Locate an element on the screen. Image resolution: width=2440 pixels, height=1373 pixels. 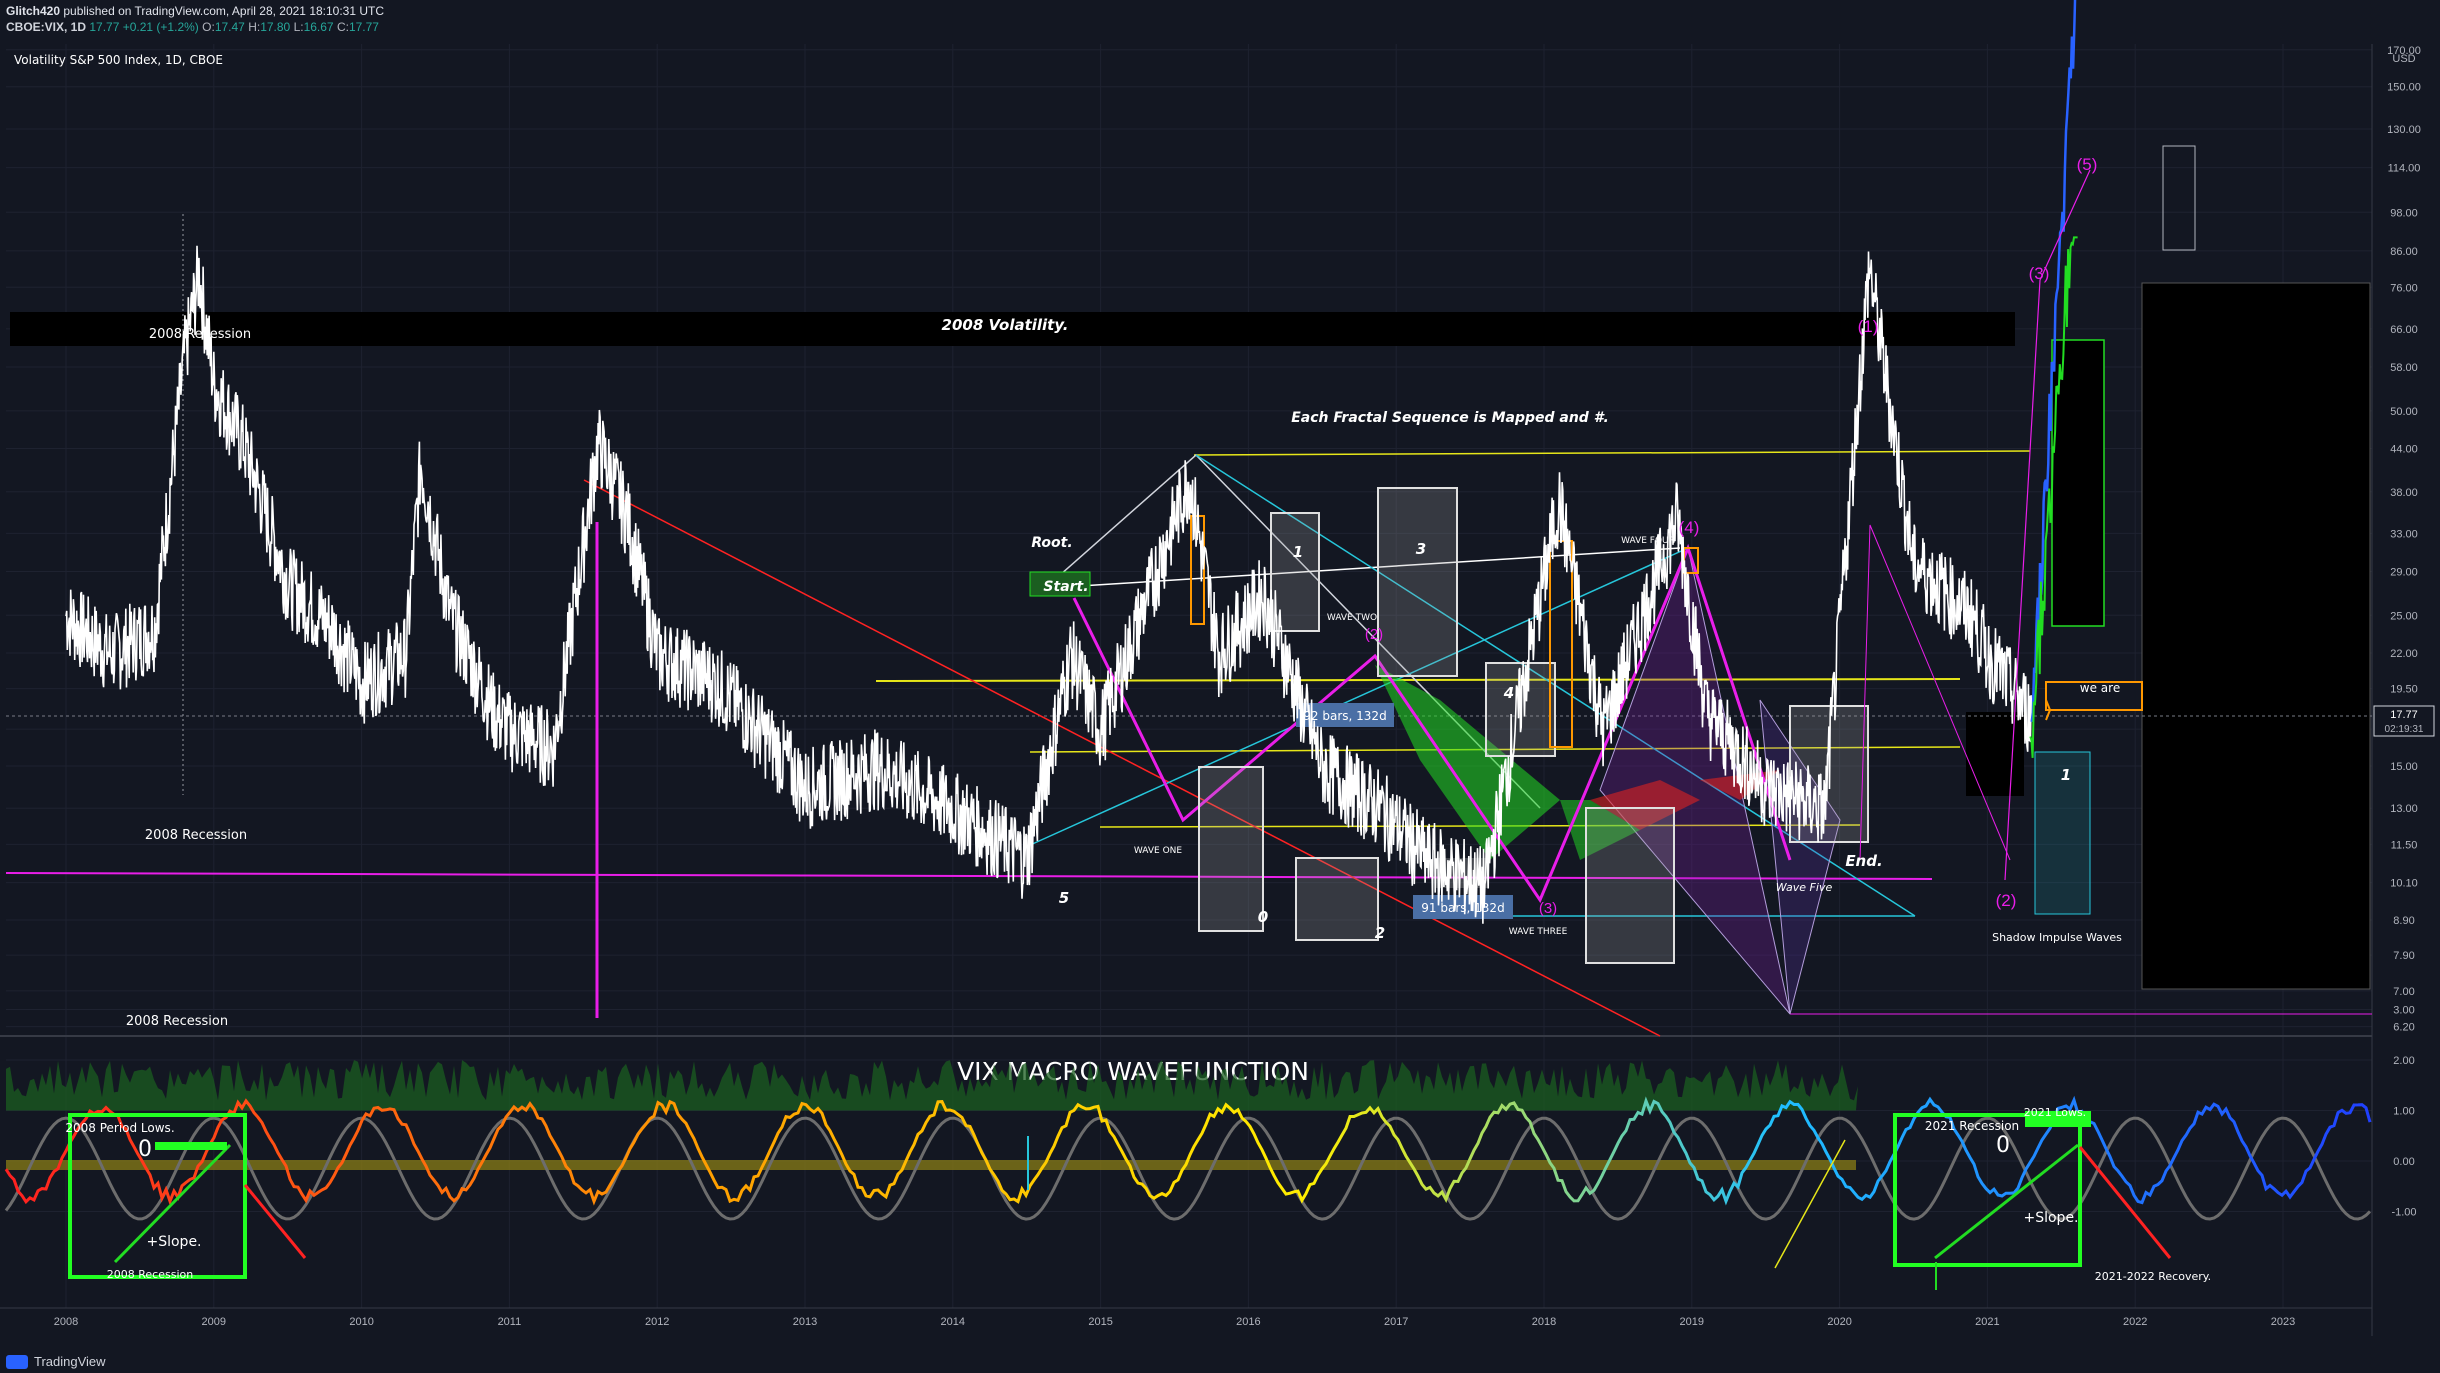
count-0-label: 0 is located at coordinates (1263, 917).